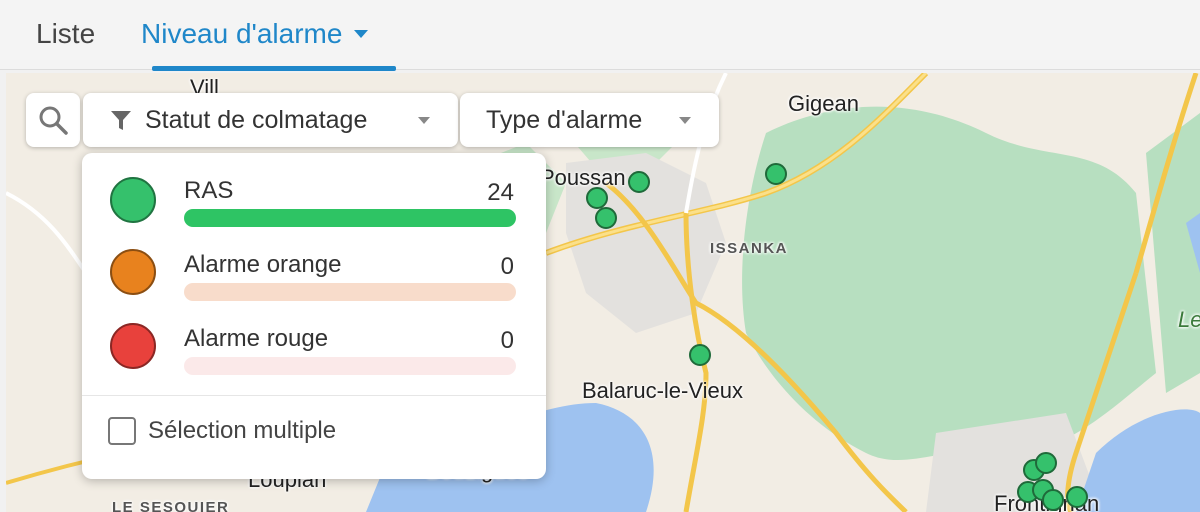 The height and width of the screenshot is (512, 1200). I want to click on multi-select-checkbox, so click(122, 431).